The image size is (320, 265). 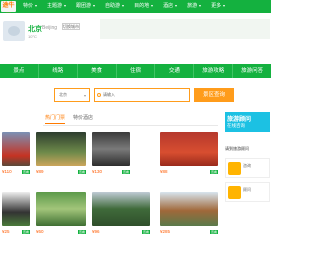 I want to click on subtab-hotels: 特价酒店, so click(x=83, y=117).